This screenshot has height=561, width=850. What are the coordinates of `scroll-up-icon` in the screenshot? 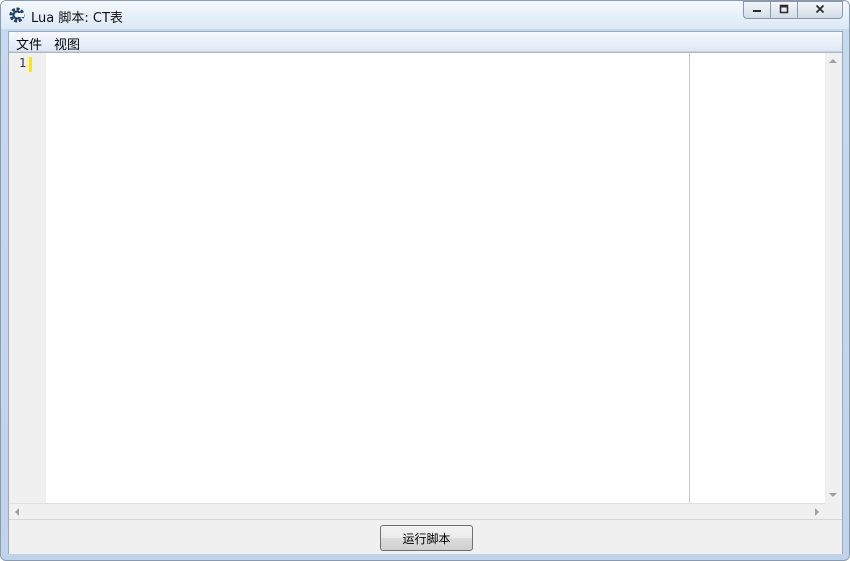 It's located at (833, 61).